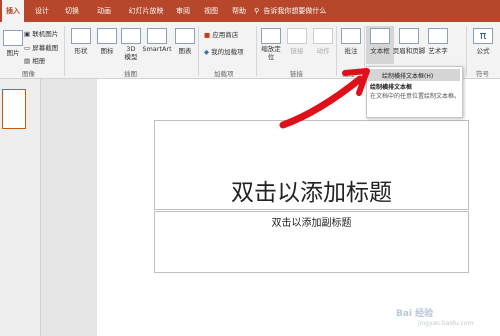 Image resolution: width=500 pixels, height=336 pixels. What do you see at coordinates (414, 92) in the screenshot?
I see `textbox-dropdown-menu: 绘制横排文本框(H) 绘制横排文本框 在文档中的任意位置绘制文本框。` at bounding box center [414, 92].